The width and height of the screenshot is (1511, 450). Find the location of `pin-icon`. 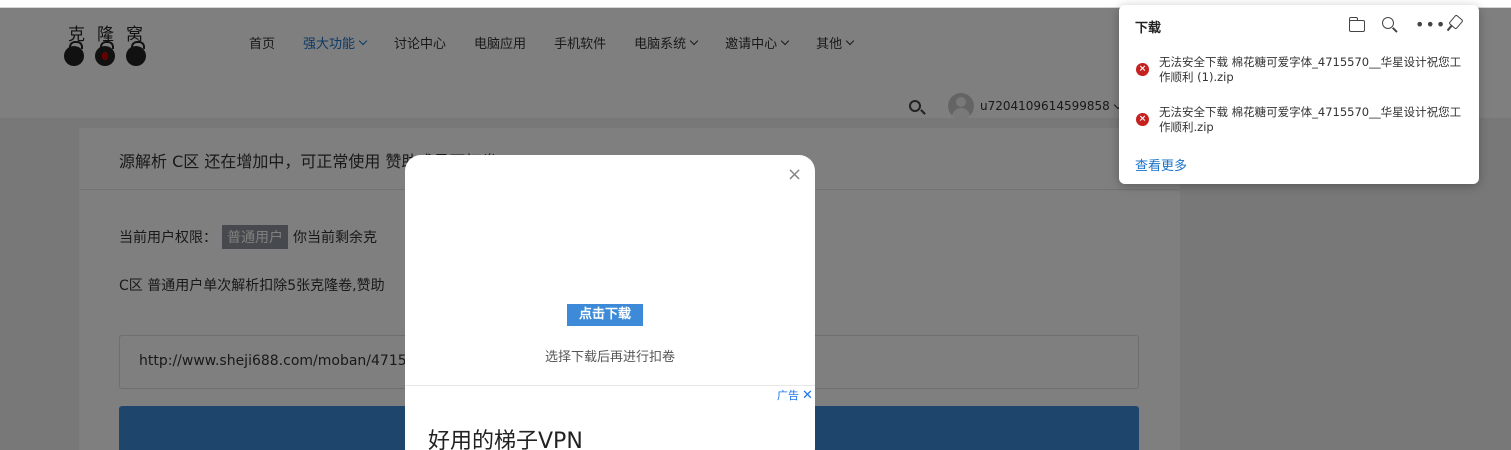

pin-icon is located at coordinates (1456, 24).